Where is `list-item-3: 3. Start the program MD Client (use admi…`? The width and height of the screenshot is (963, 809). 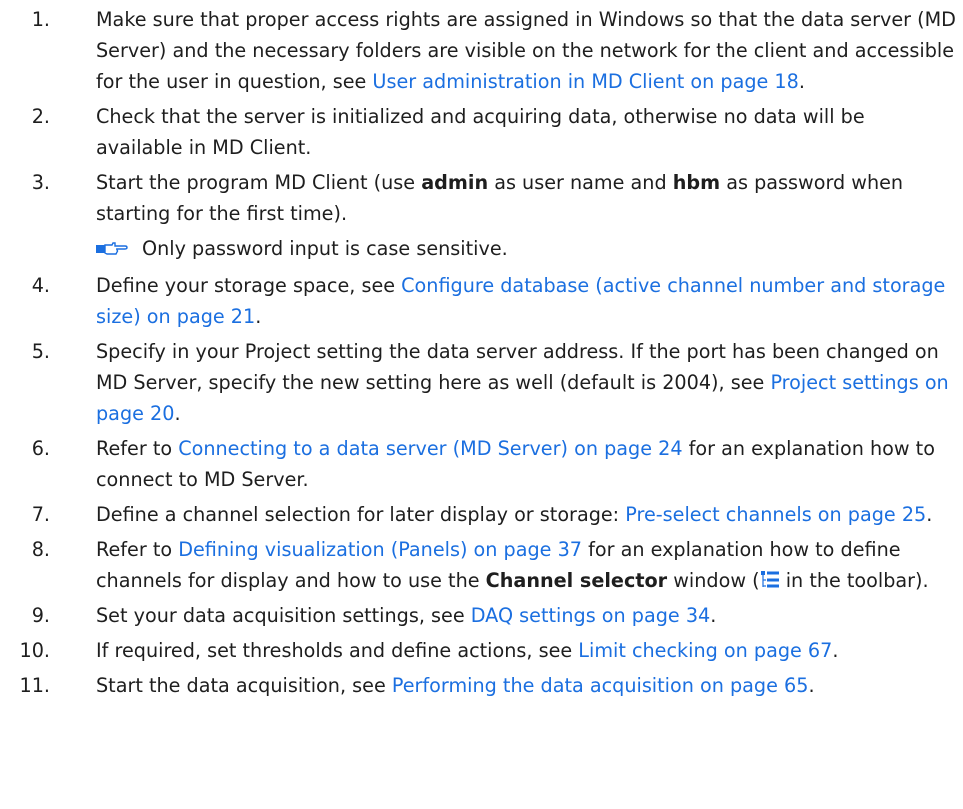
list-item-3: 3. Start the program MD Client (use admi… is located at coordinates (481, 198).